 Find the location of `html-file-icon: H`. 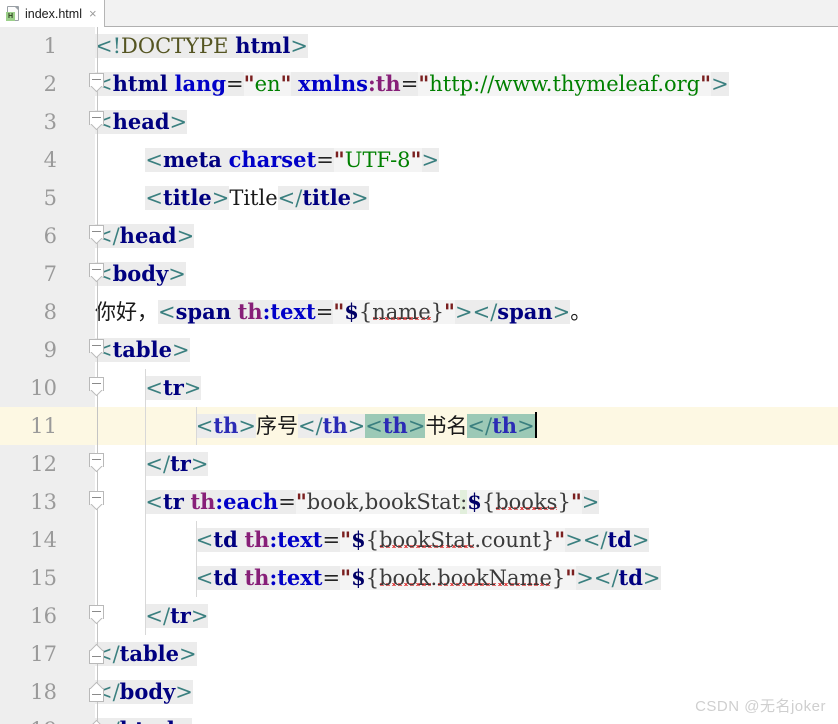

html-file-icon: H is located at coordinates (13, 13).